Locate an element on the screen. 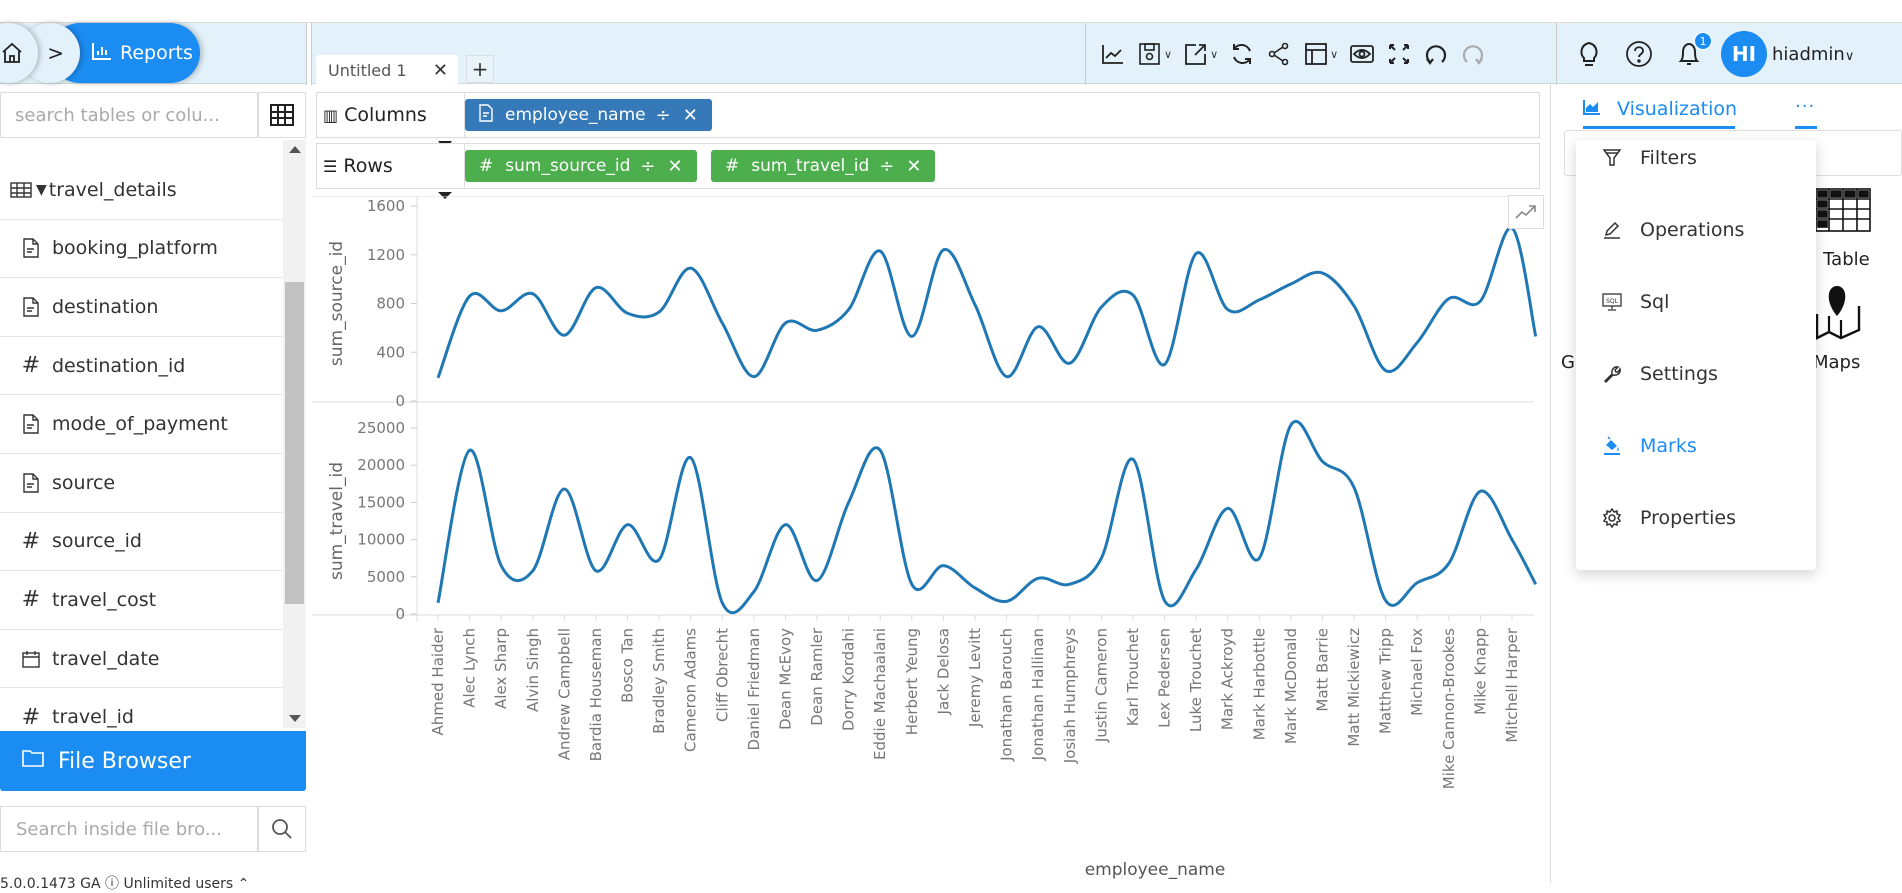 The width and height of the screenshot is (1902, 893). redo-icon is located at coordinates (1473, 55).